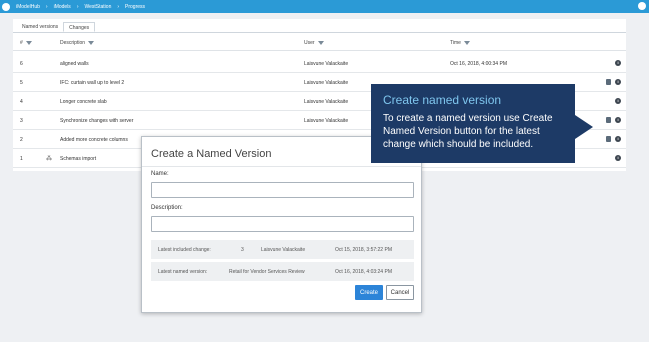  What do you see at coordinates (49, 159) in the screenshot?
I see `schema-icon: ⁂` at bounding box center [49, 159].